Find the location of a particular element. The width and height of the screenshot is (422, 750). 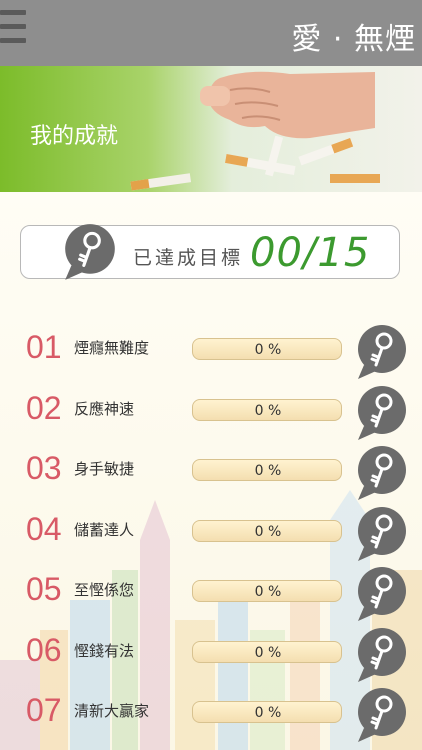

achievement-number: 04 is located at coordinates (44, 528).